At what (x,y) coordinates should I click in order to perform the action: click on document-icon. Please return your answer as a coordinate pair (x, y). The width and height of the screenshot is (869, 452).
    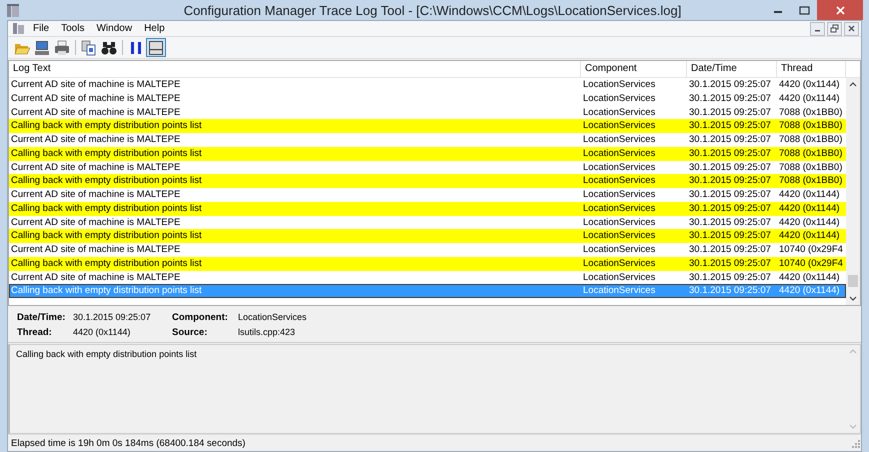
    Looking at the image, I should click on (18, 28).